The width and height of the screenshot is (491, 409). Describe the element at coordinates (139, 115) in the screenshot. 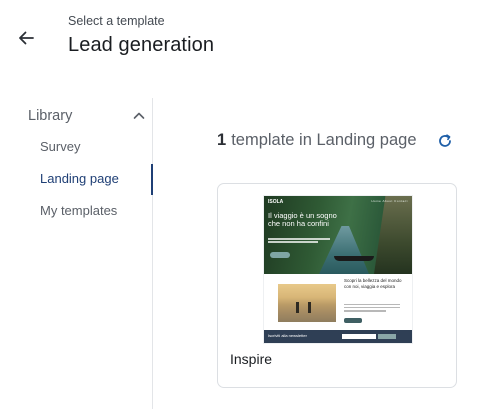

I see `chevron-up-icon` at that location.